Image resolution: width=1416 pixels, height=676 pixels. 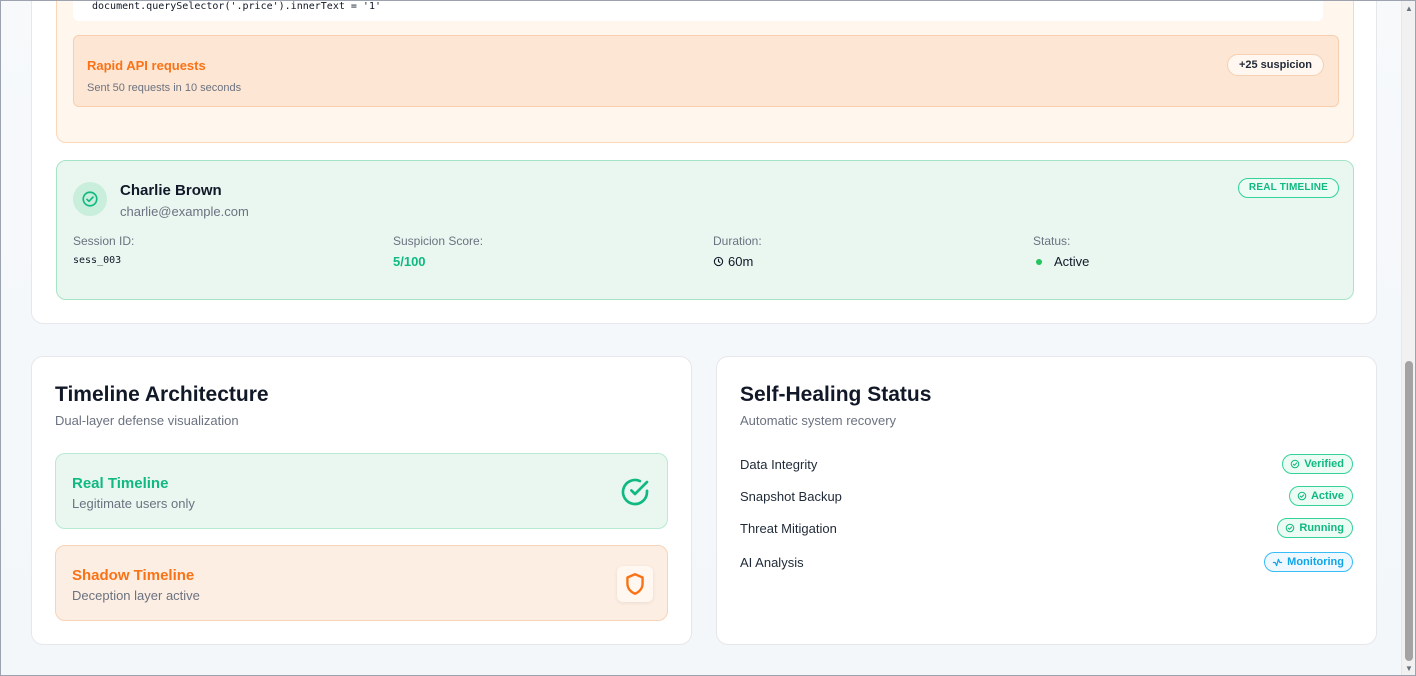 What do you see at coordinates (97, 260) in the screenshot?
I see `session-id-value: sess_003` at bounding box center [97, 260].